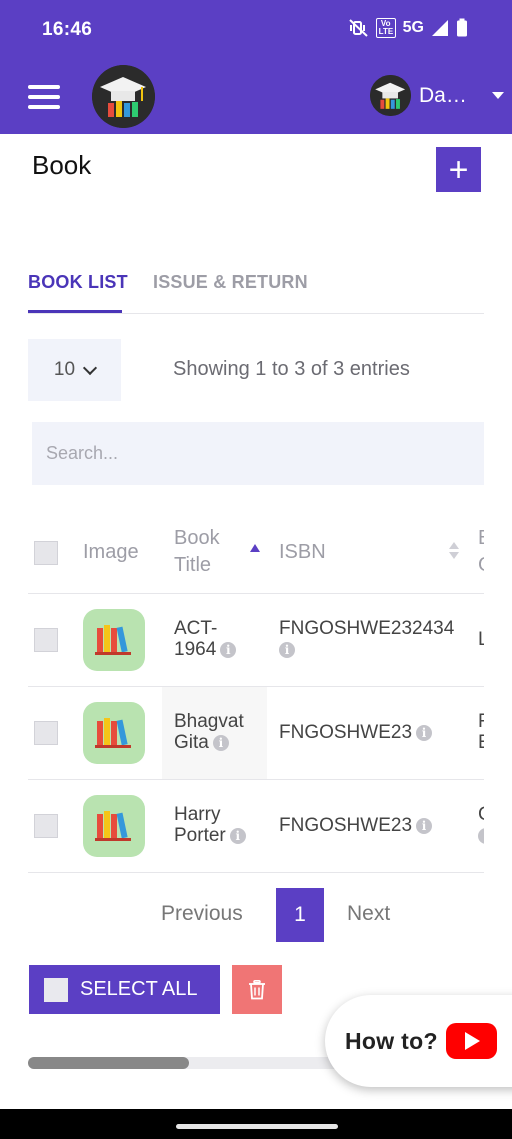 Image resolution: width=512 pixels, height=1139 pixels. Describe the element at coordinates (471, 1041) in the screenshot. I see `youtube-play-icon` at that location.